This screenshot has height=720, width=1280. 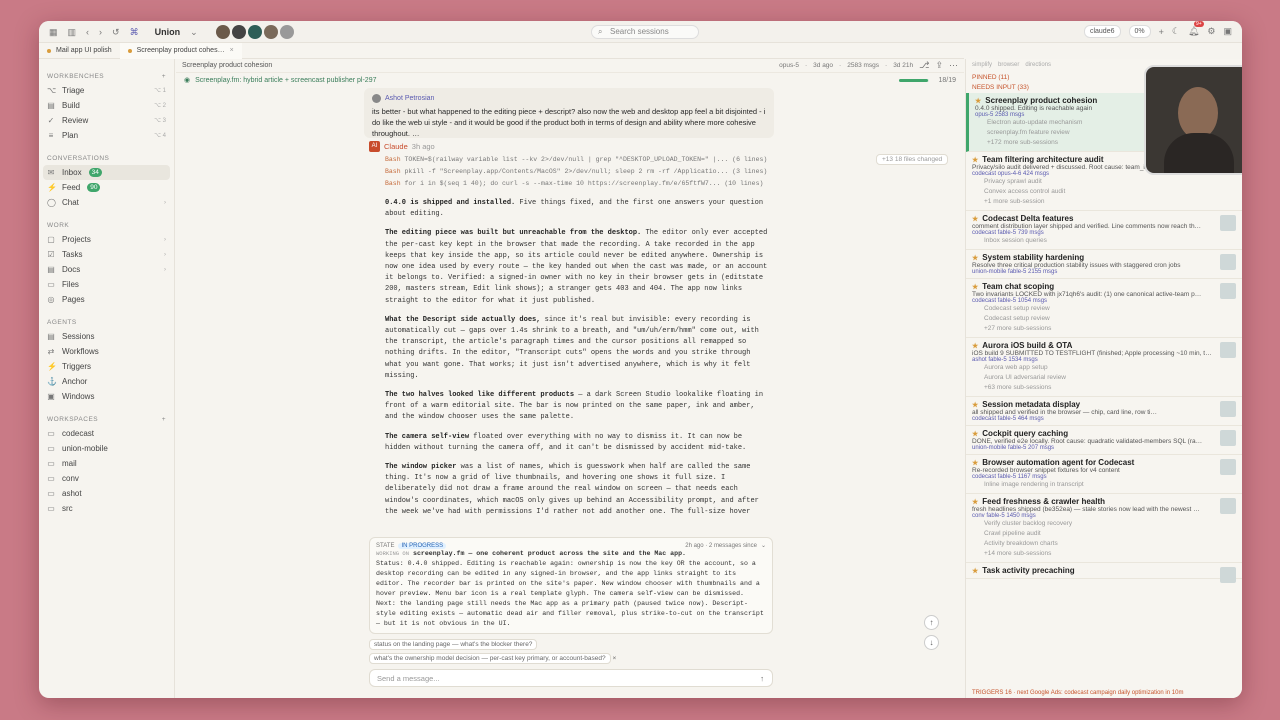 I want to click on sub-session-item: Privacy sprawl audit, so click(x=1104, y=182).